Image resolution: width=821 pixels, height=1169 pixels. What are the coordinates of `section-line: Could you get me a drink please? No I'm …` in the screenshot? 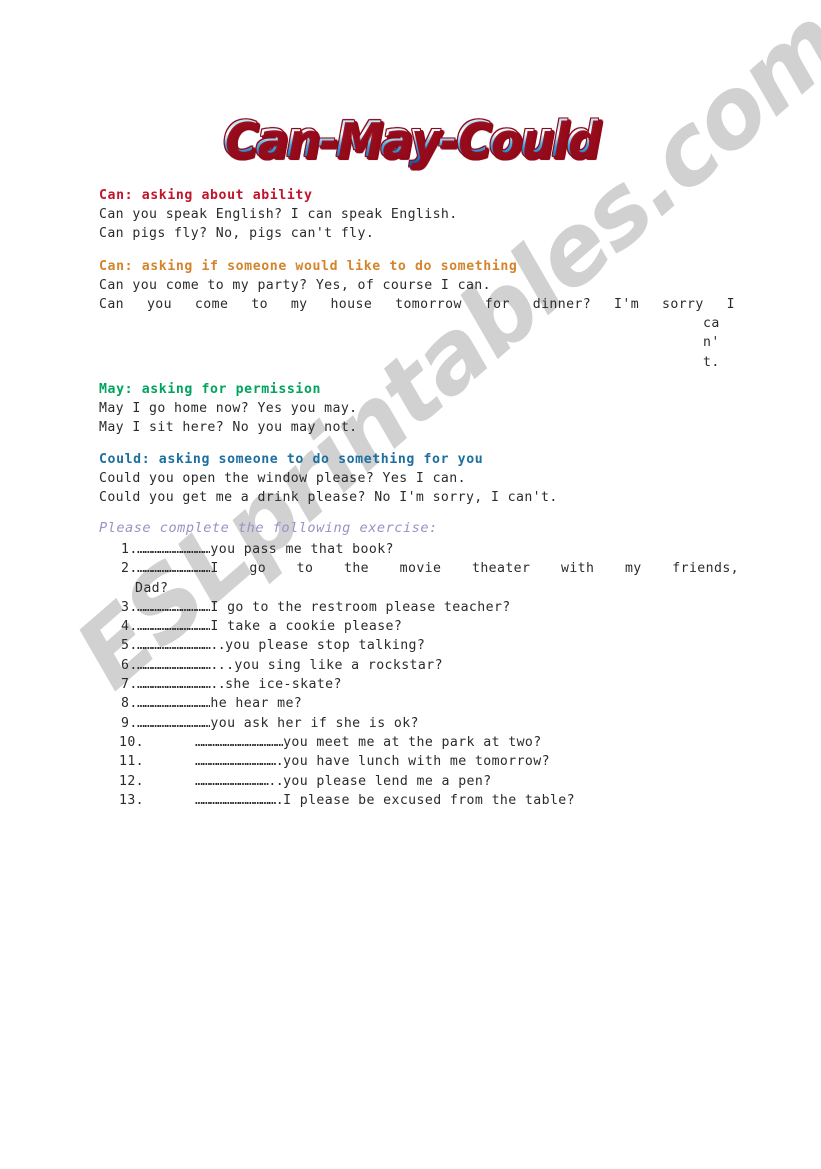 It's located at (328, 498).